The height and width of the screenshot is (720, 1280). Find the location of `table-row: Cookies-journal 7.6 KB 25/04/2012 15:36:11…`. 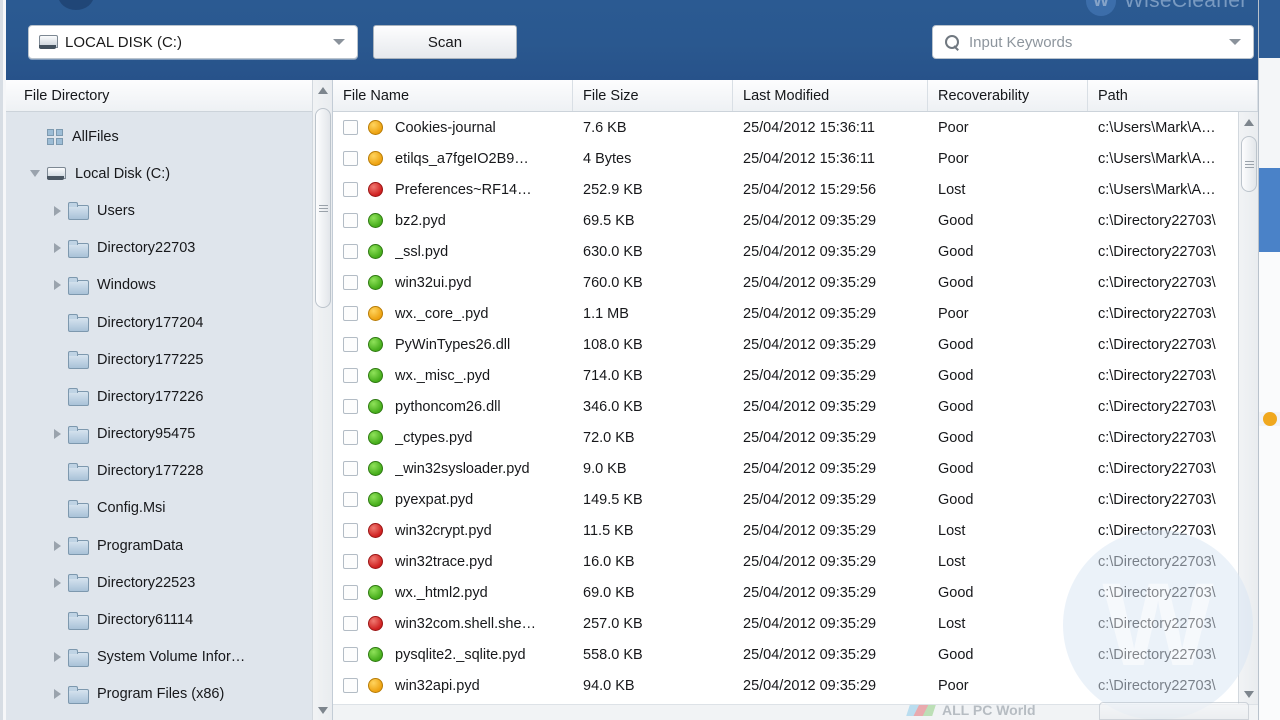

table-row: Cookies-journal 7.6 KB 25/04/2012 15:36:11… is located at coordinates (785, 127).